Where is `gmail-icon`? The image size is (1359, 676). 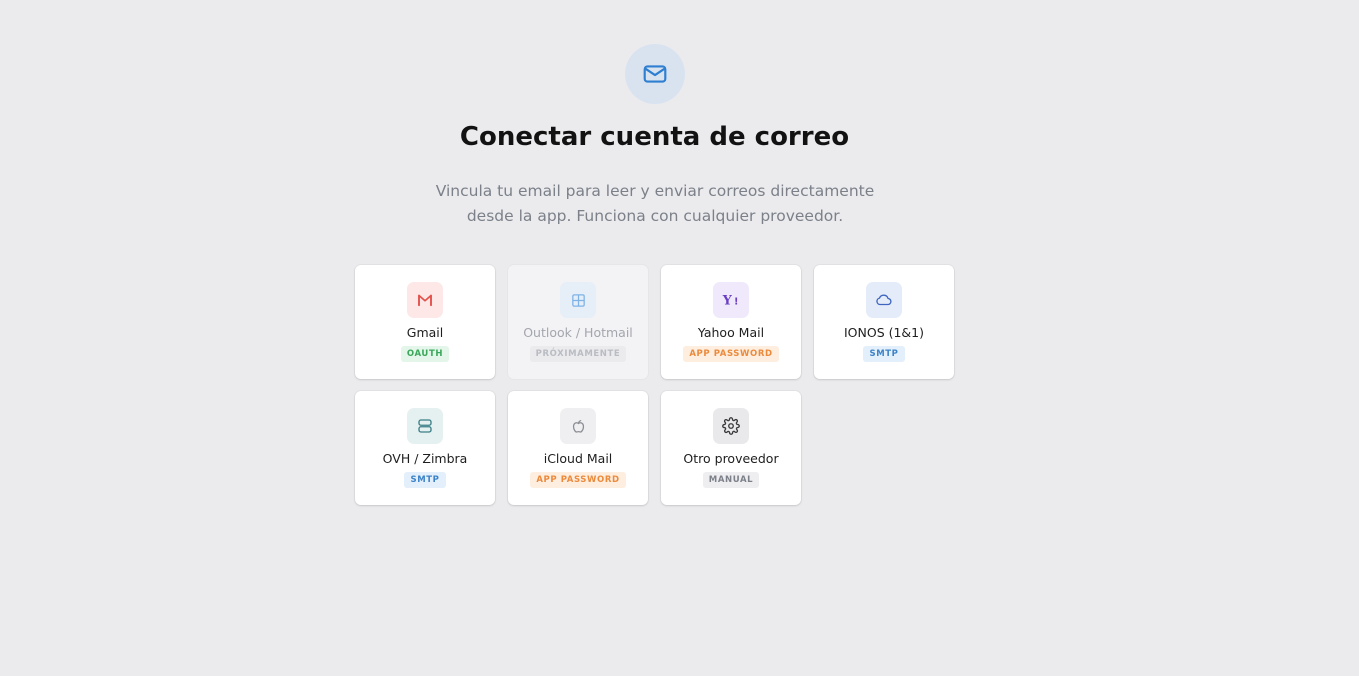 gmail-icon is located at coordinates (425, 300).